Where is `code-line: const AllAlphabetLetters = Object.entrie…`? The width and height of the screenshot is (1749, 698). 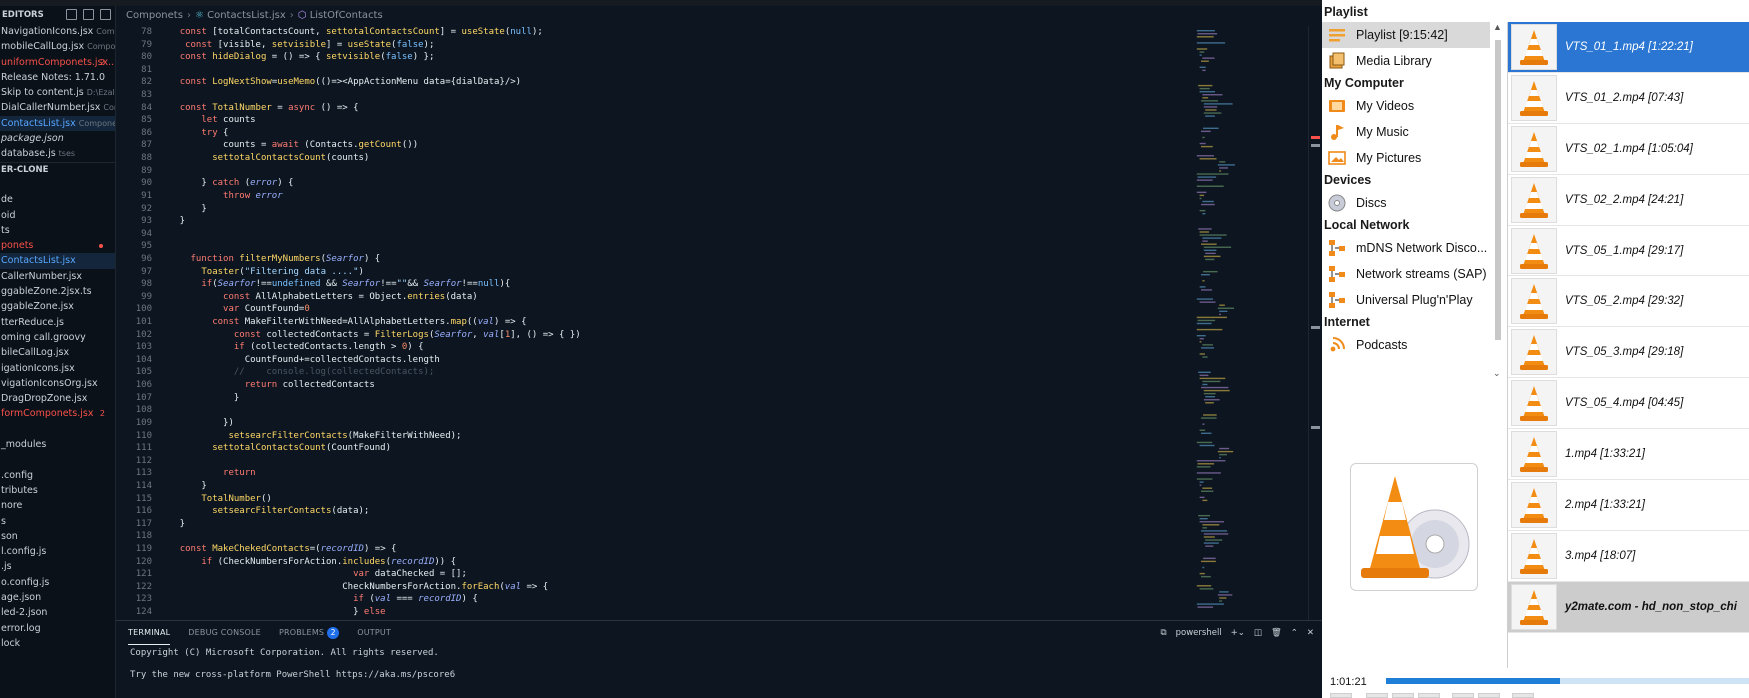 code-line: const AllAlphabetLetters = Object.entrie… is located at coordinates (673, 297).